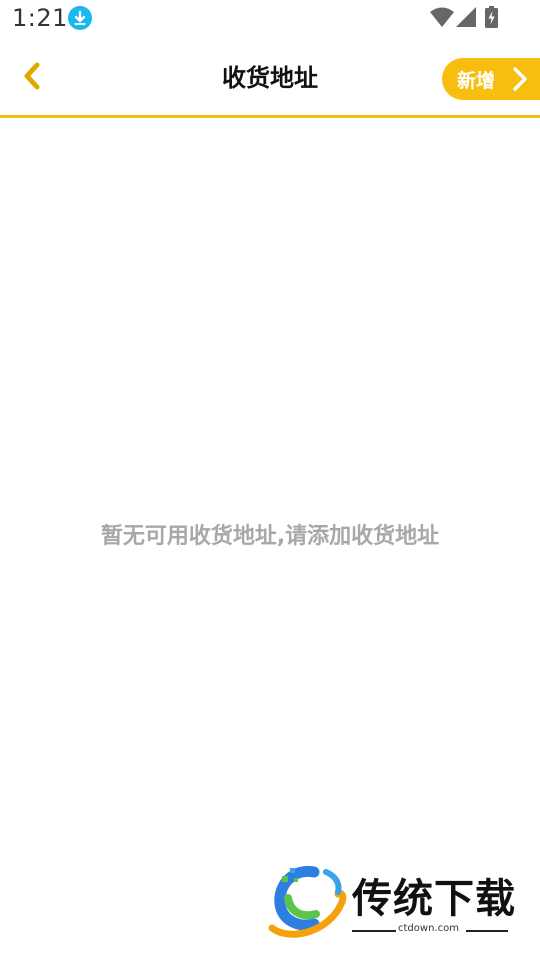 This screenshot has width=540, height=960. I want to click on watermark-divider-right, so click(487, 931).